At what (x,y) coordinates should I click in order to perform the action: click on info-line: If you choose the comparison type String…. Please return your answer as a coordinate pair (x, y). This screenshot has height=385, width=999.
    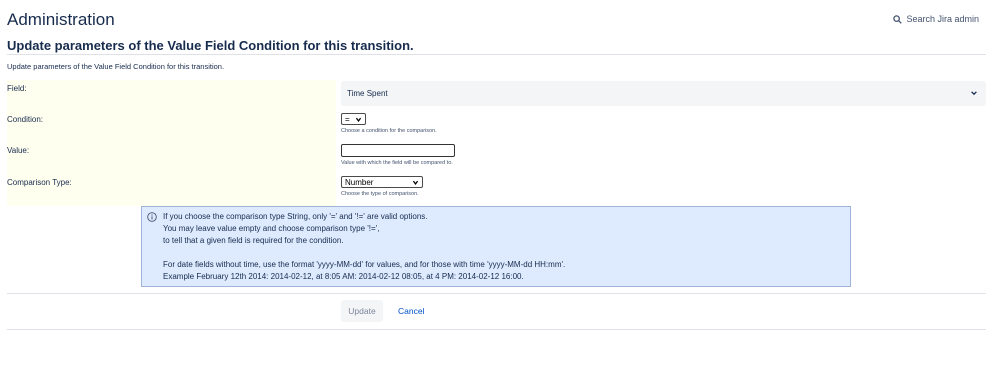
    Looking at the image, I should click on (295, 216).